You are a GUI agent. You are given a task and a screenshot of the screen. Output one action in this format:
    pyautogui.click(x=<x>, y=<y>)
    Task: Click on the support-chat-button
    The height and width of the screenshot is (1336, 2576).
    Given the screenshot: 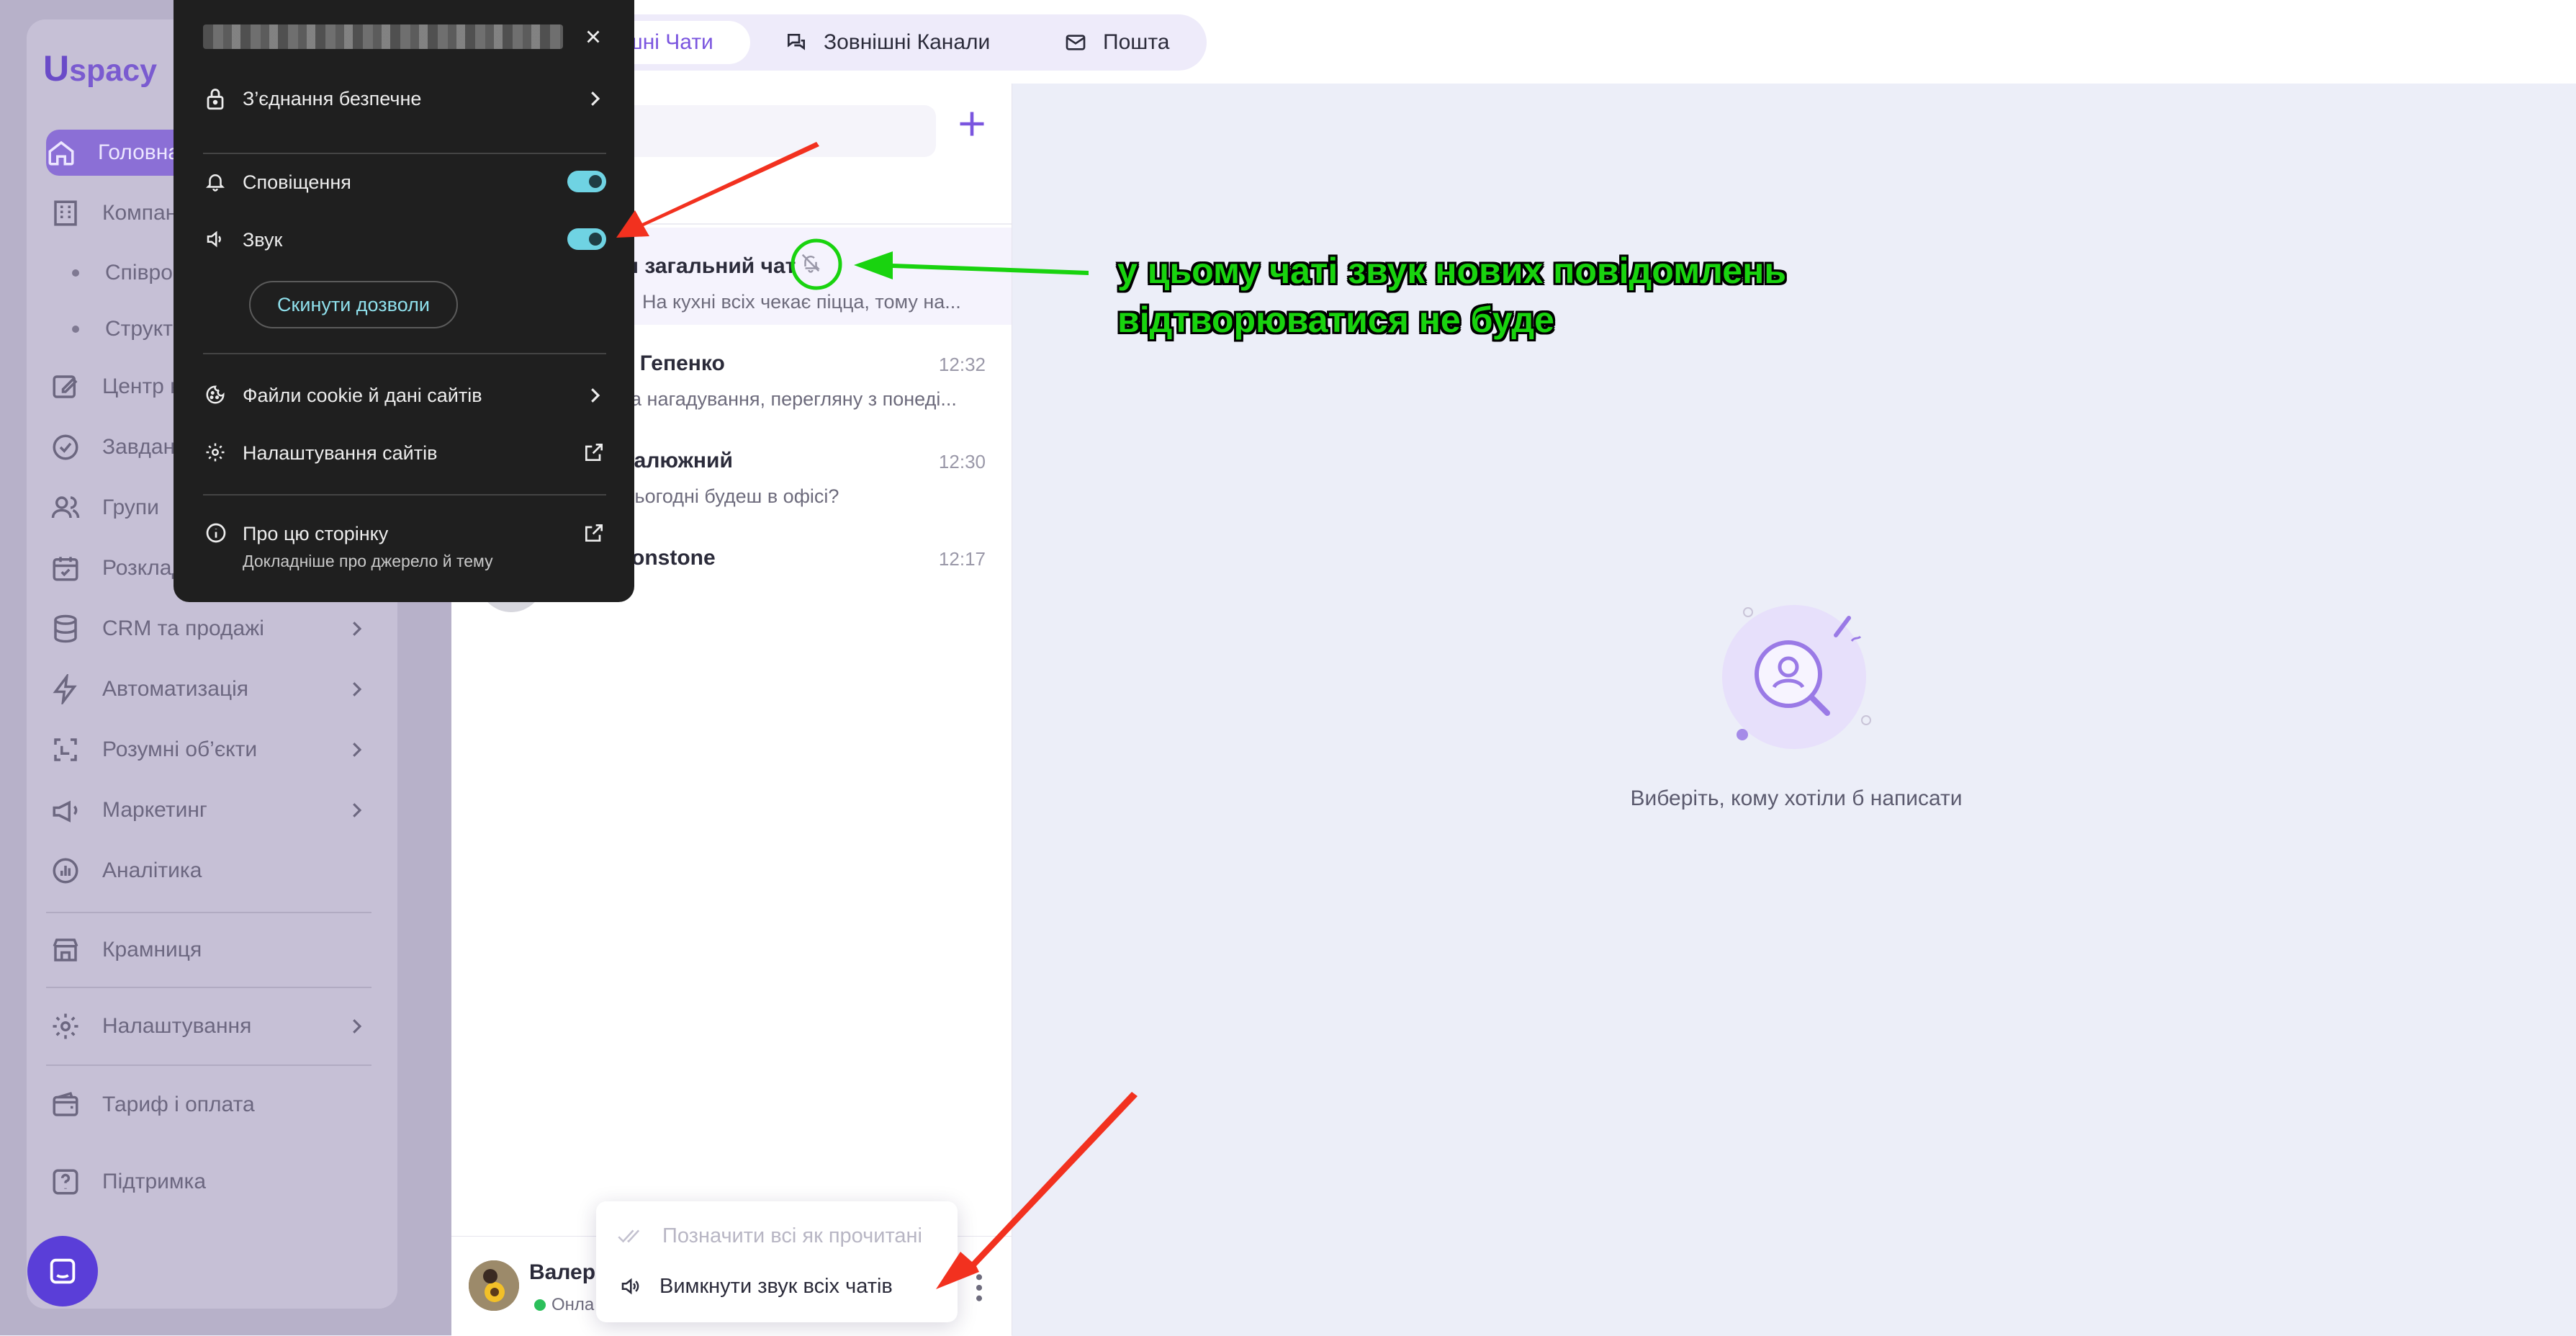 What is the action you would take?
    pyautogui.click(x=62, y=1271)
    